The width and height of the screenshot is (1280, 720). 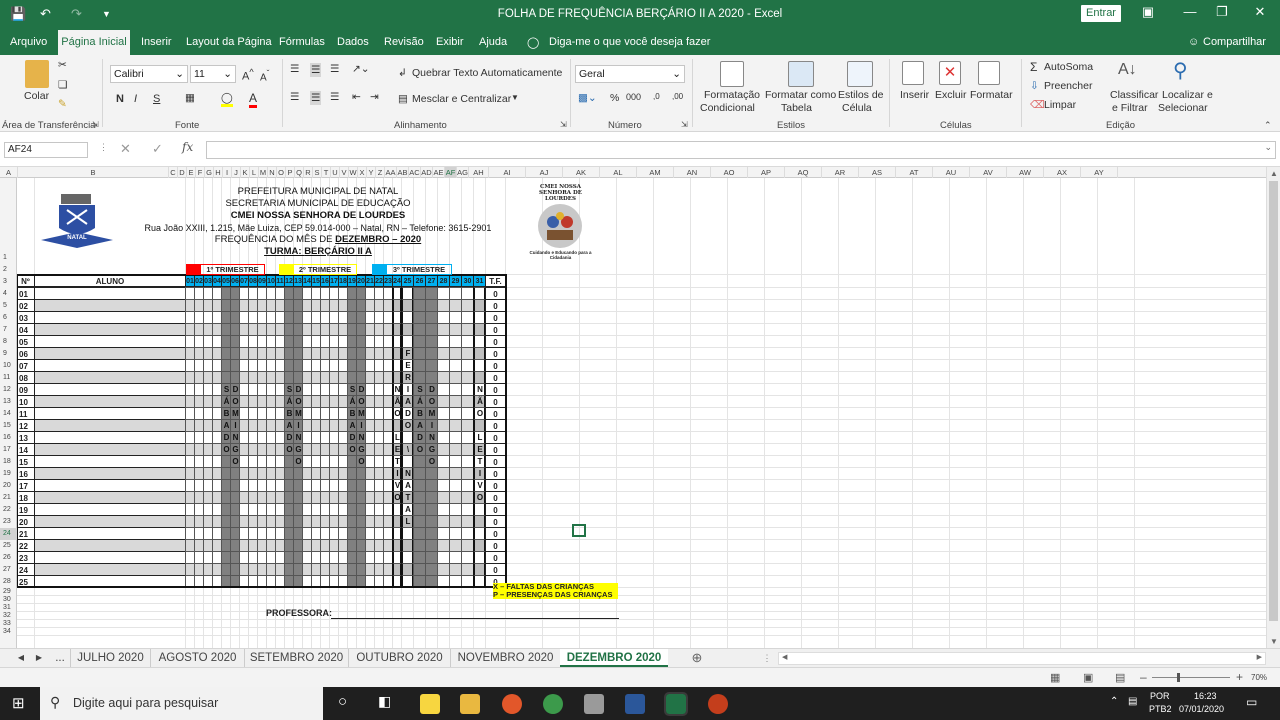 What do you see at coordinates (37, 74) in the screenshot?
I see `paste-icon` at bounding box center [37, 74].